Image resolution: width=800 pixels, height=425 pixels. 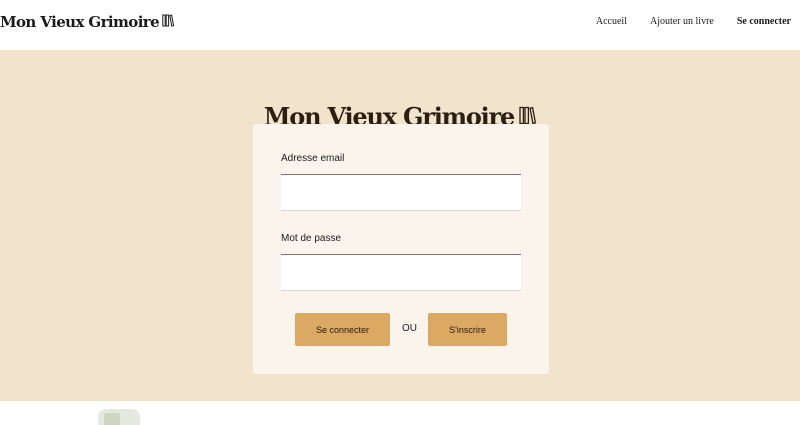 I want to click on brand-logo-link: Mon Vieux Grimoire, so click(x=87, y=22).